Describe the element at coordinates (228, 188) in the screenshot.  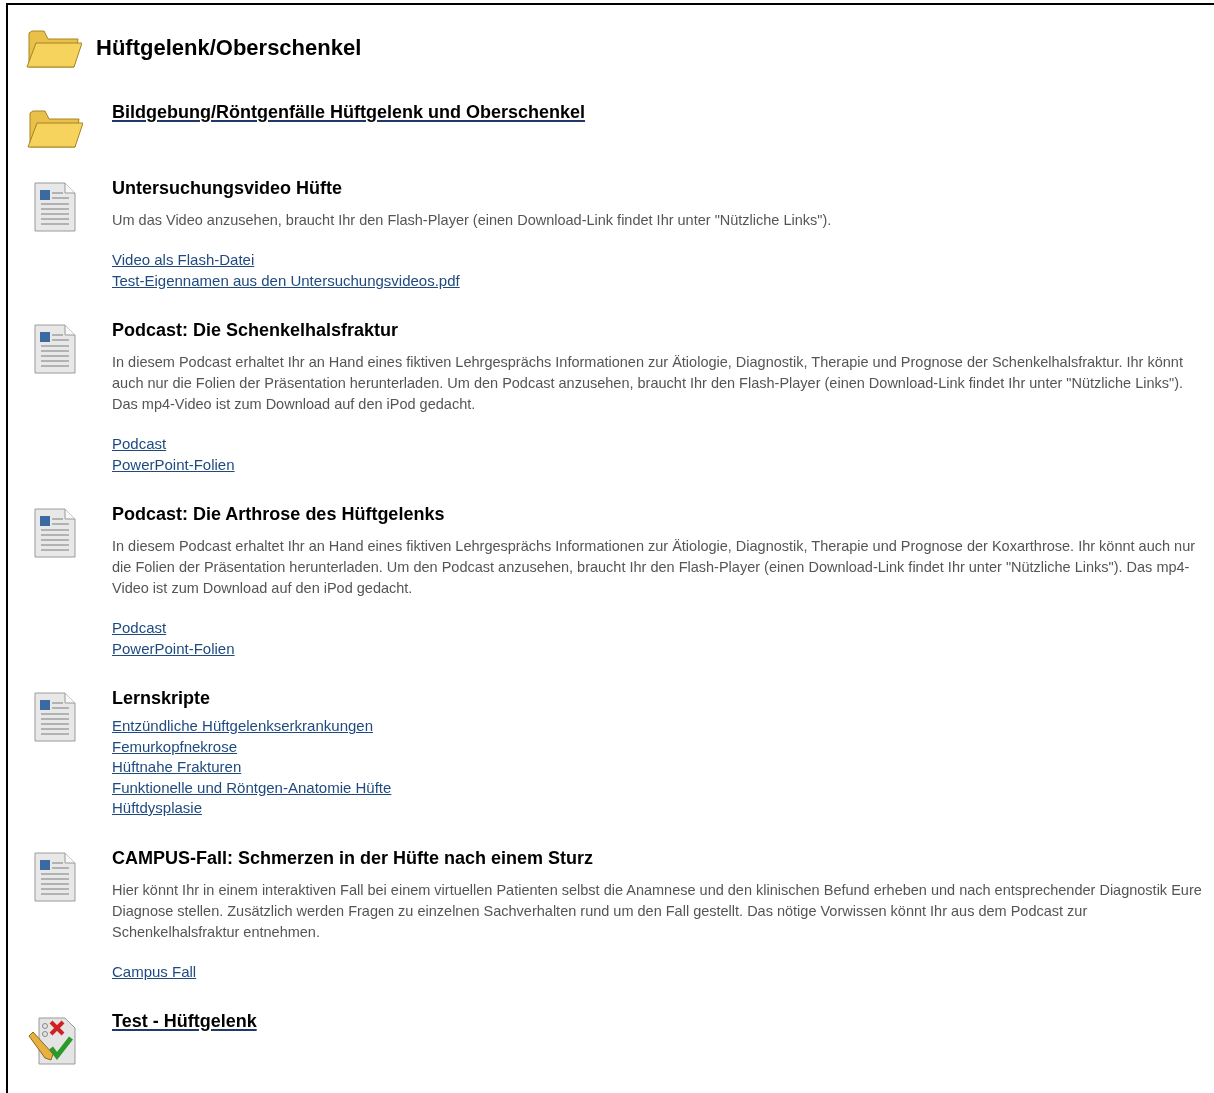
I see `item-title: Untersuchungsvideo Hüfte` at that location.